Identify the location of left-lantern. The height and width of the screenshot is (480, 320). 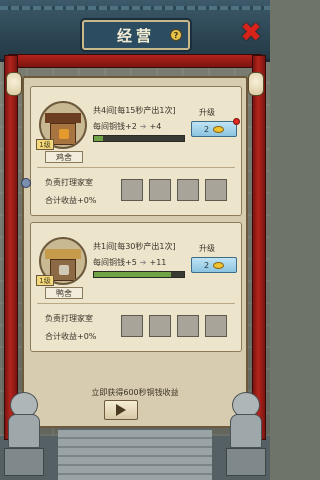
(14, 84).